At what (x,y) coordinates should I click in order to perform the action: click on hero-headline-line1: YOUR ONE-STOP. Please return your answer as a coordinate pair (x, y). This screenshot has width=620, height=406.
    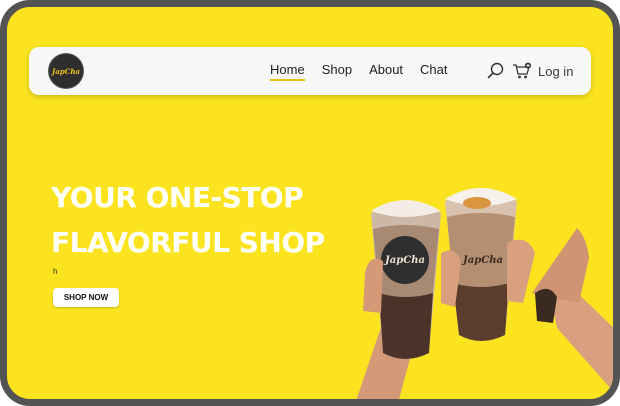
    Looking at the image, I should click on (177, 197).